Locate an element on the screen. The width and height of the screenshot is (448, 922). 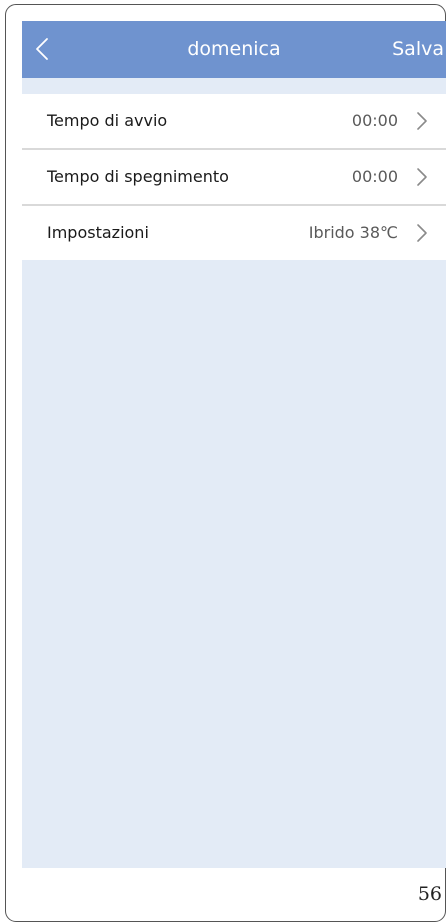
start-time-row: Tempo di avvio 00:00 is located at coordinates (234, 122).